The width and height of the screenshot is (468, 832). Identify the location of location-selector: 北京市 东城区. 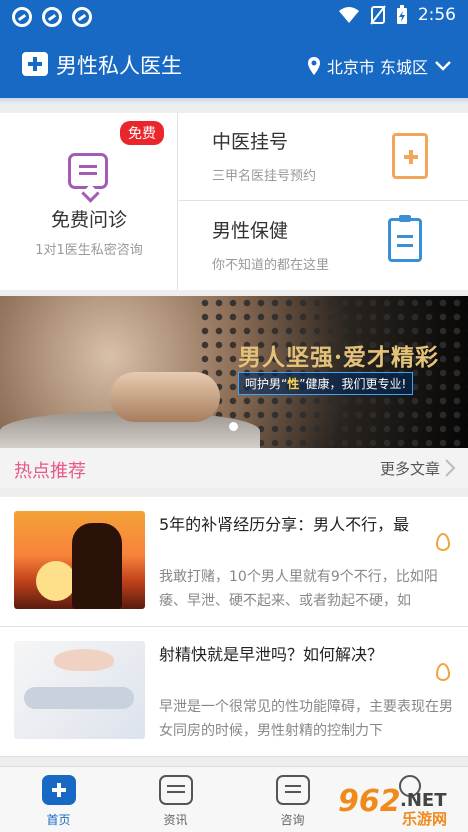
(379, 66).